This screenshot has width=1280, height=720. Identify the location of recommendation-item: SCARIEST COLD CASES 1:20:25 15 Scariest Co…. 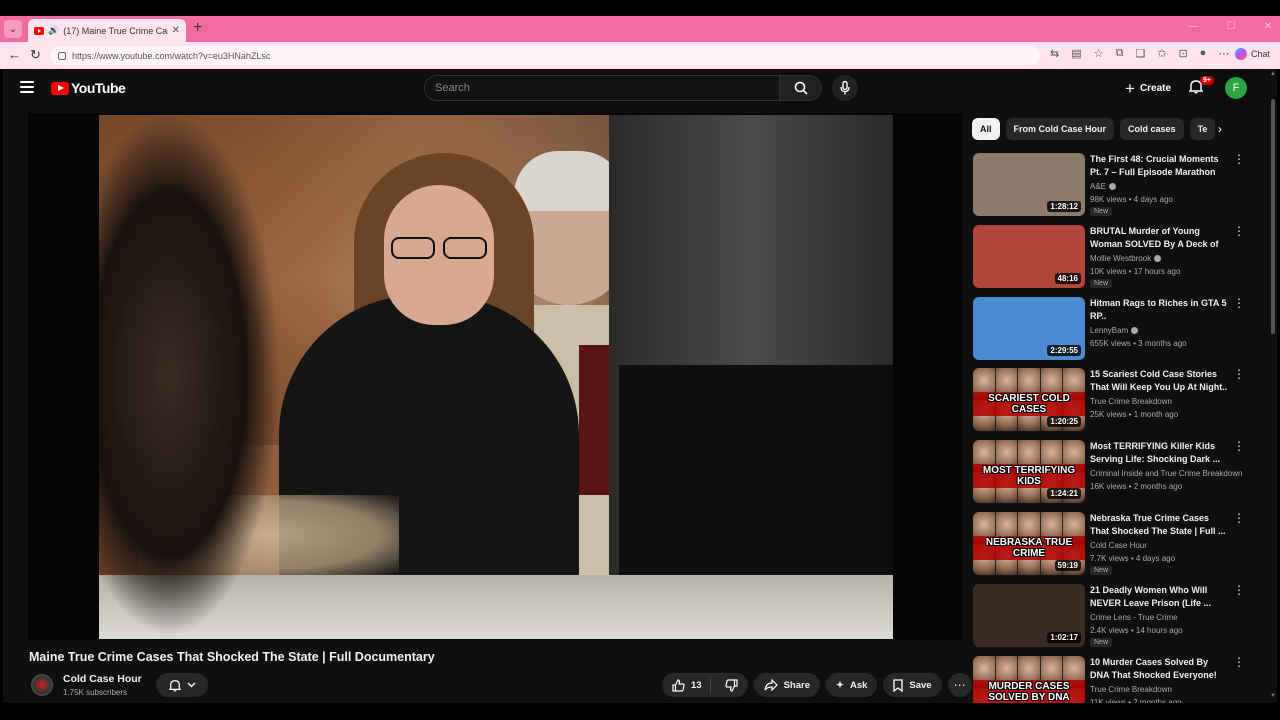
(1113, 400).